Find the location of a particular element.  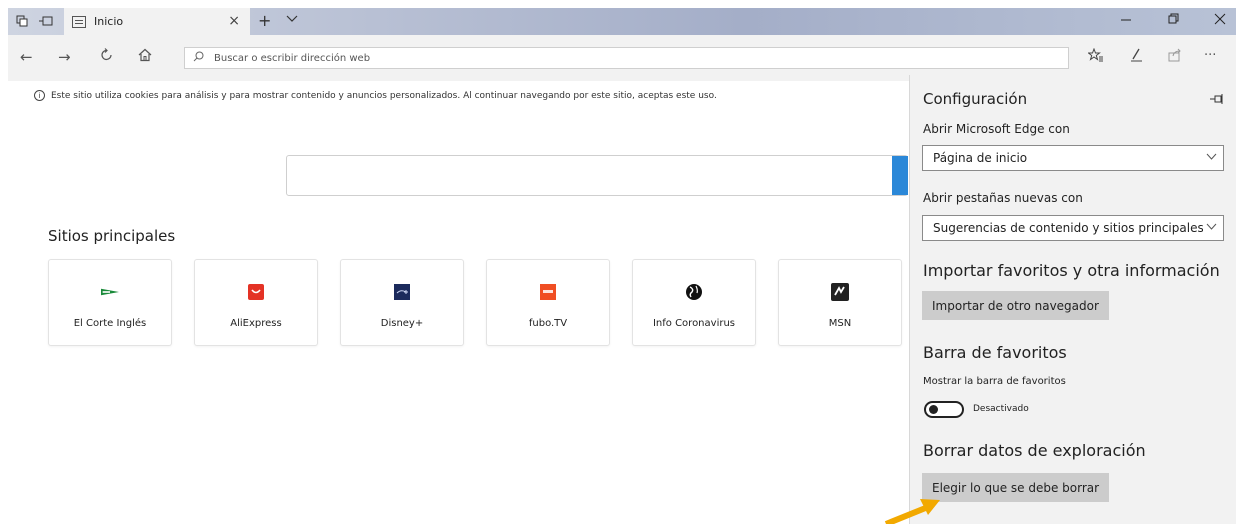

top-site-tile-fubo-tv: fubo.TV is located at coordinates (548, 302).